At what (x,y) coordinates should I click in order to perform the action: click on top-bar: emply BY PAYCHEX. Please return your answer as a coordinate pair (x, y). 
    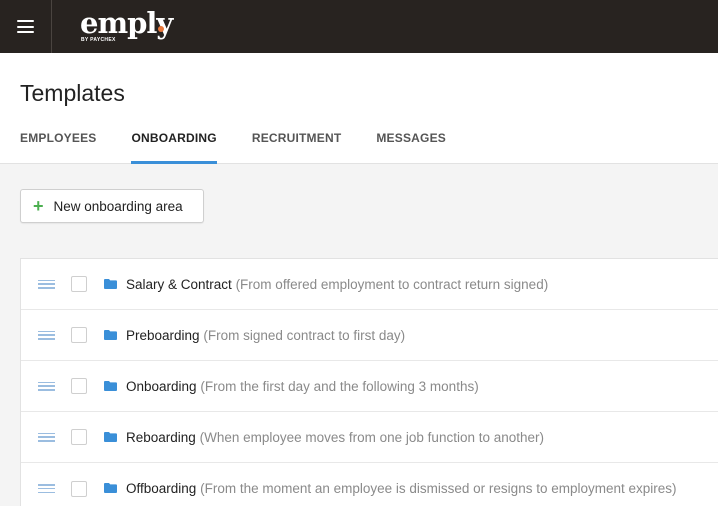
    Looking at the image, I should click on (359, 26).